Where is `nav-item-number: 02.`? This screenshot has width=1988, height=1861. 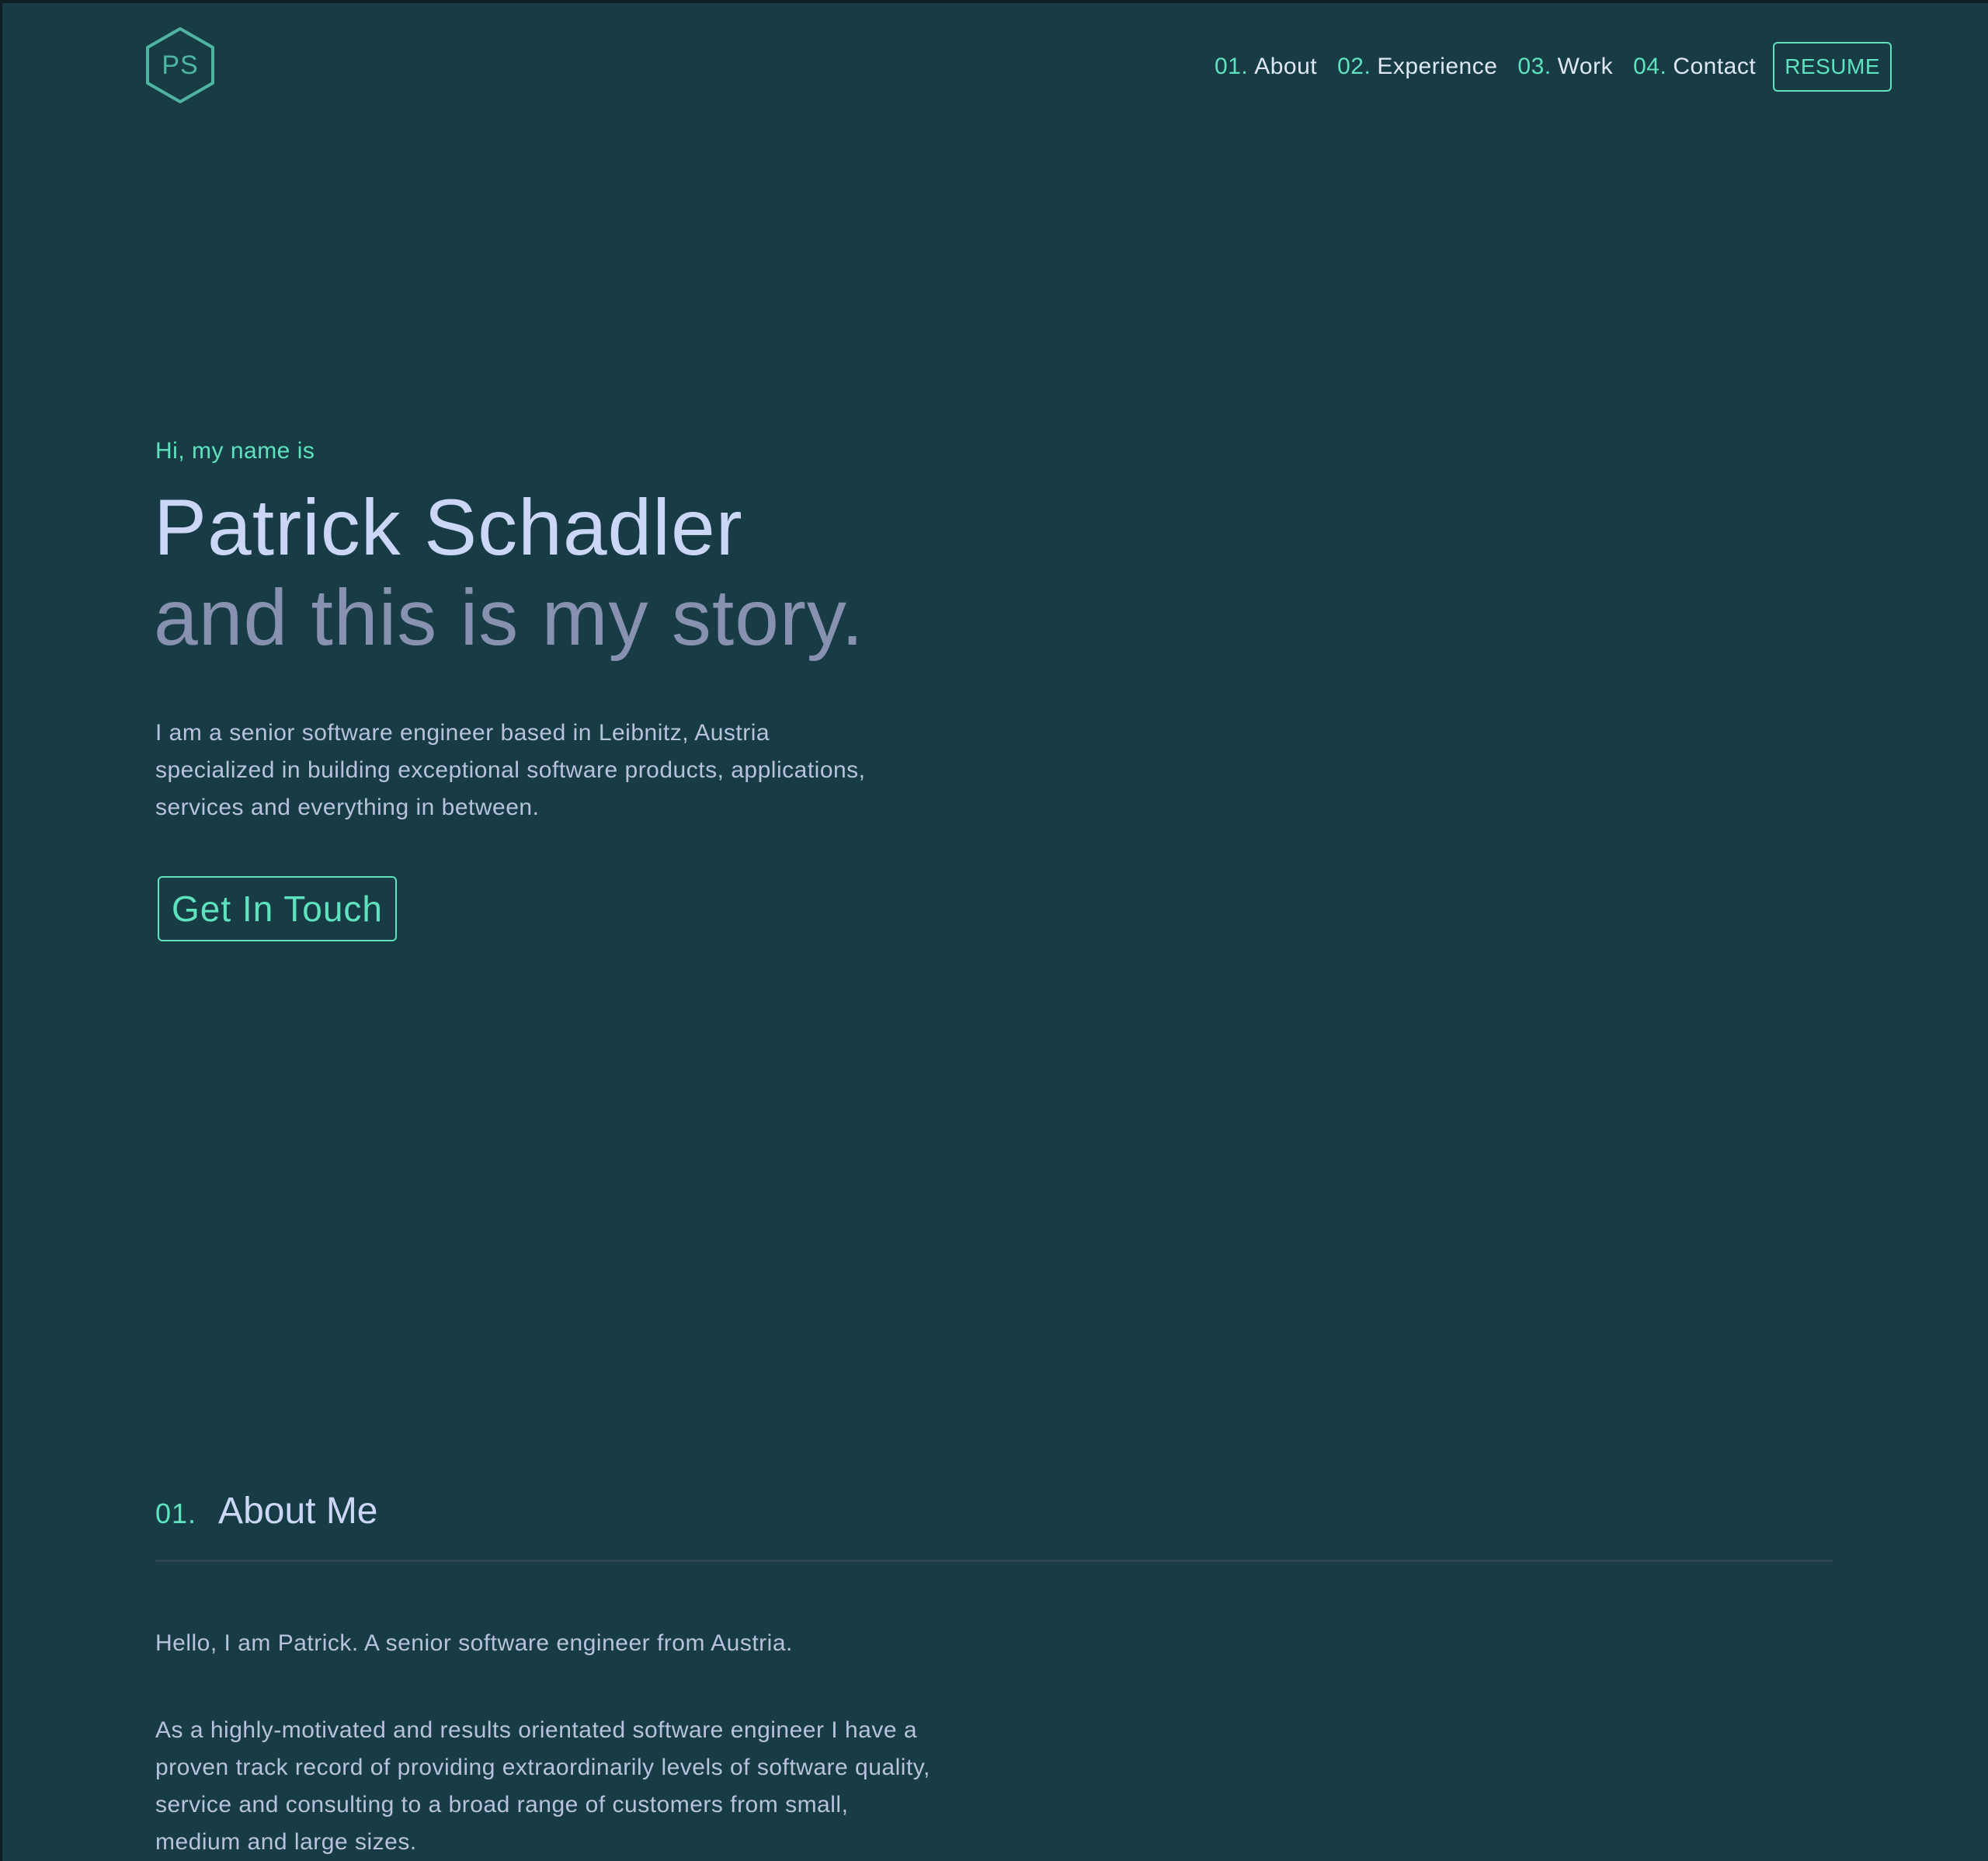 nav-item-number: 02. is located at coordinates (1354, 66).